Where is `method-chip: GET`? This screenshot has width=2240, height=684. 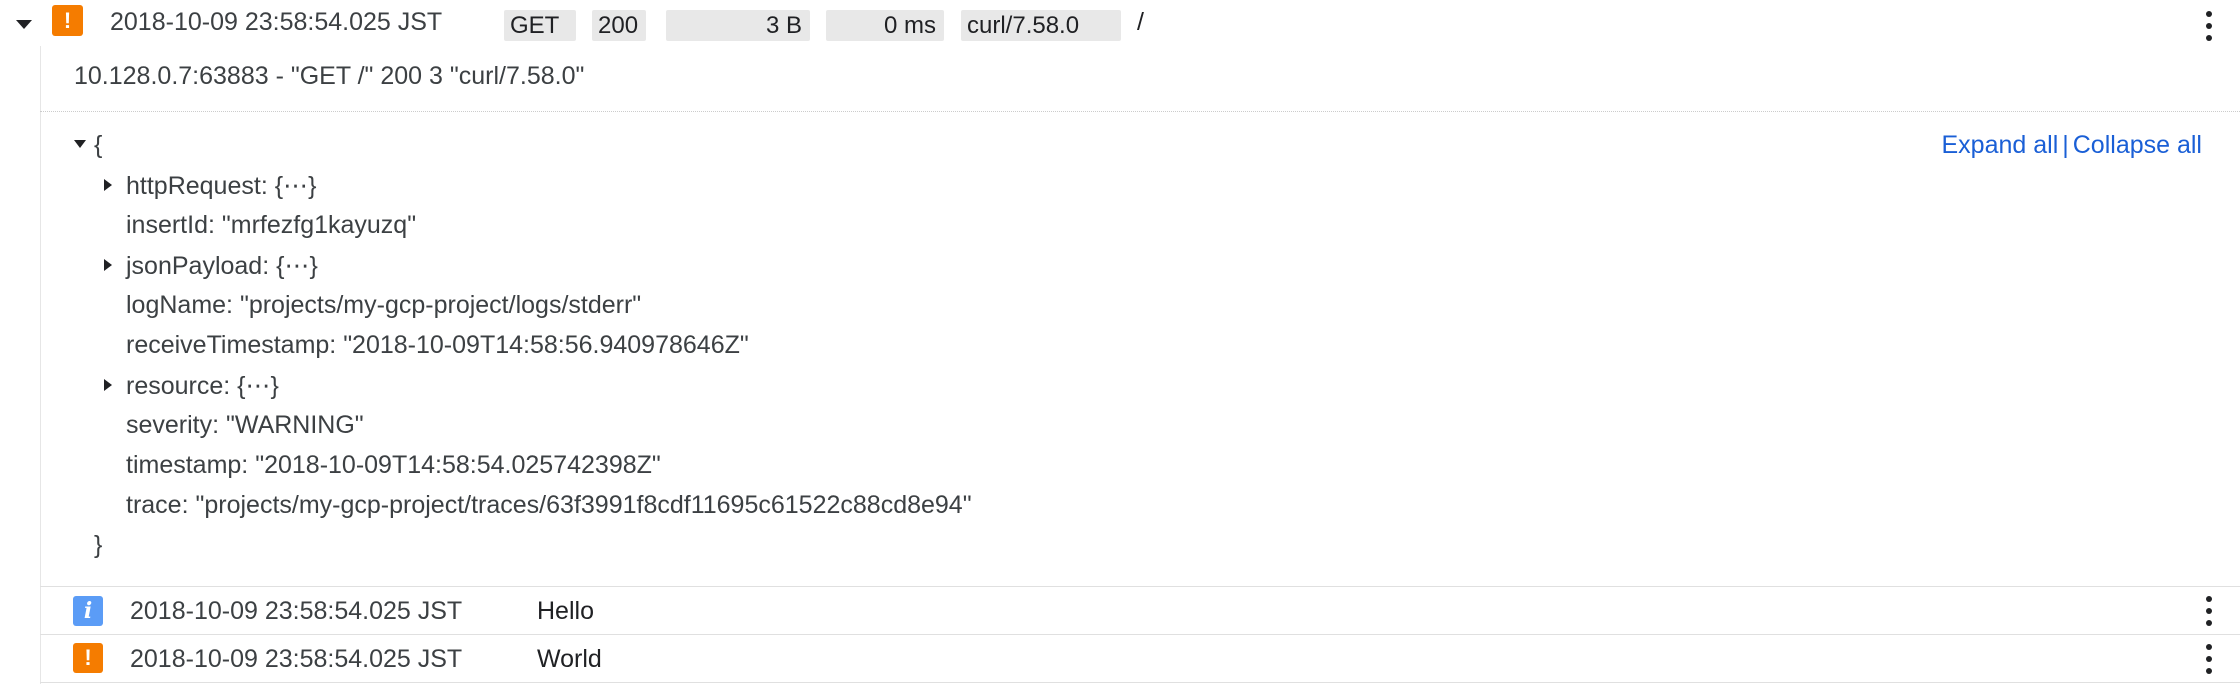
method-chip: GET is located at coordinates (540, 25).